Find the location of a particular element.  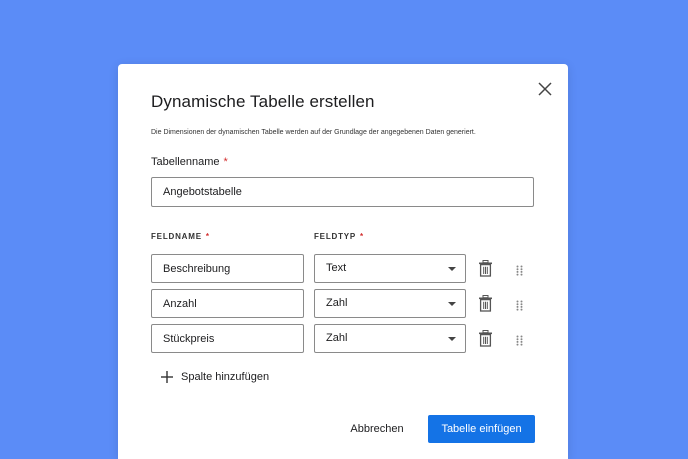

close-icon is located at coordinates (545, 89).